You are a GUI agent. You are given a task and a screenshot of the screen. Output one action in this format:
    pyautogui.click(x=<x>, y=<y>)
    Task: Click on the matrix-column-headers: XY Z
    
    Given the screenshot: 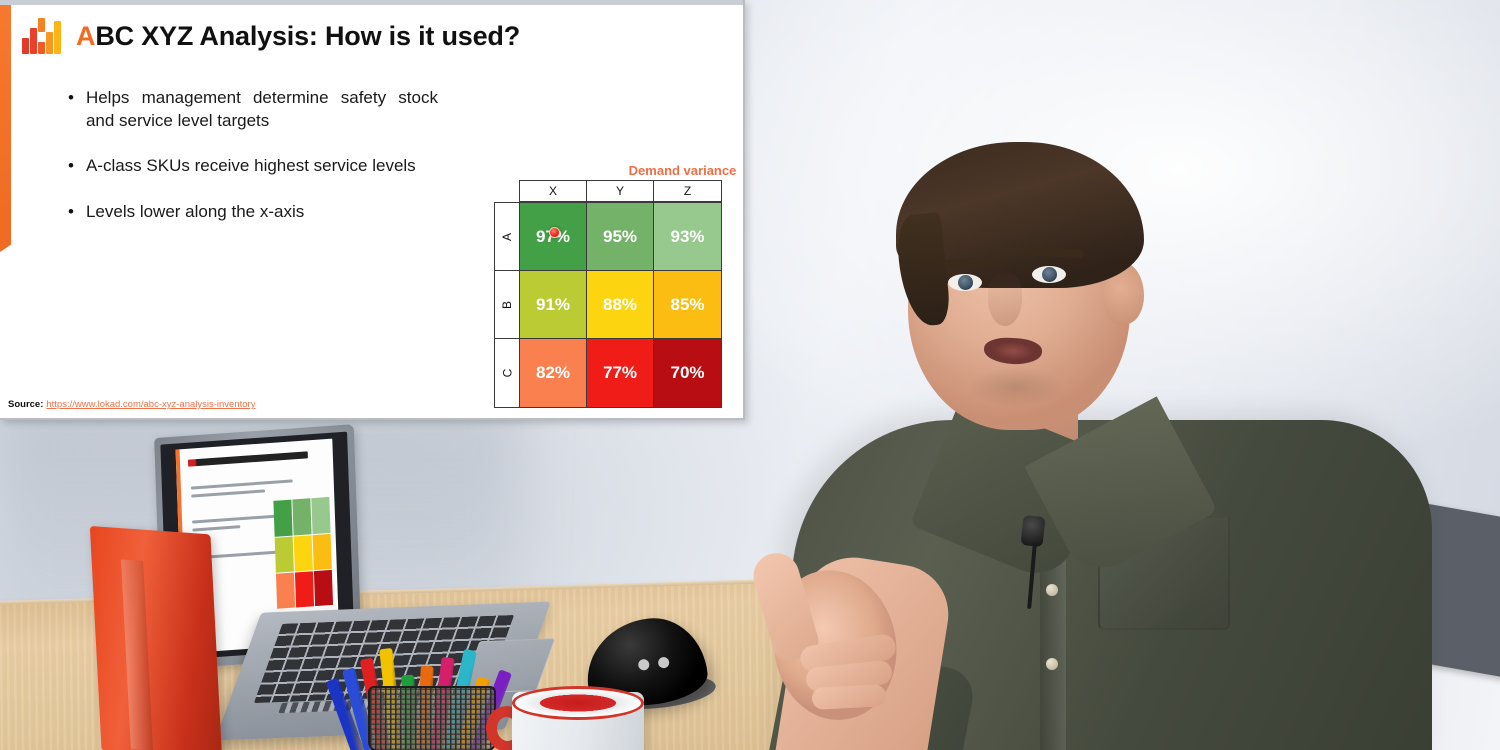 What is the action you would take?
    pyautogui.click(x=620, y=191)
    